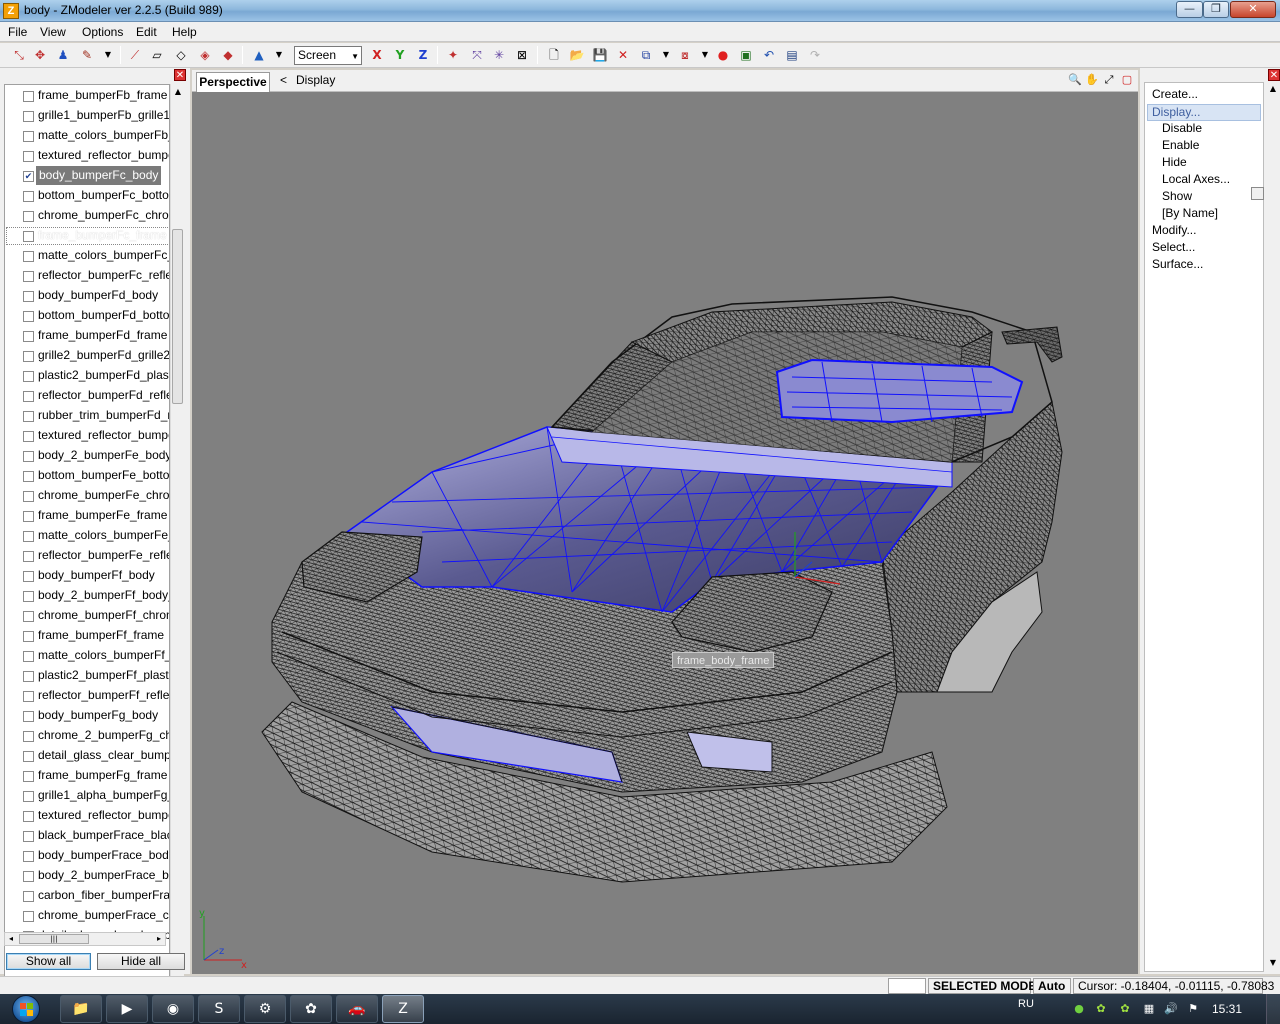 The width and height of the screenshot is (1280, 1024). Describe the element at coordinates (357, 1009) in the screenshot. I see `car-app-taskbar-icon: 🚗` at that location.